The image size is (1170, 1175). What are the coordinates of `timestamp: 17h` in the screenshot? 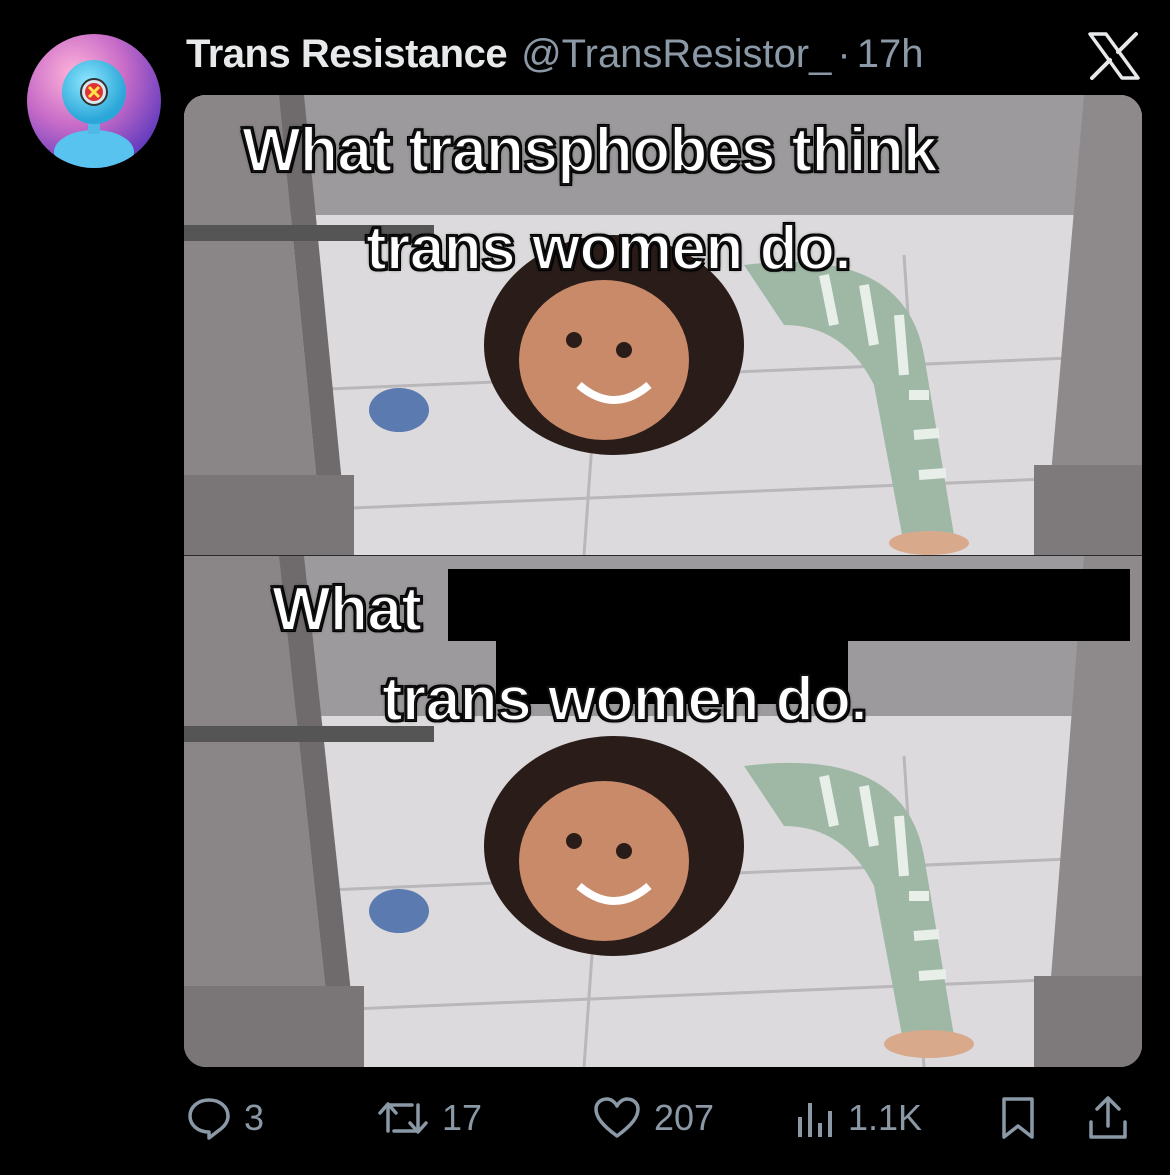 It's located at (890, 54).